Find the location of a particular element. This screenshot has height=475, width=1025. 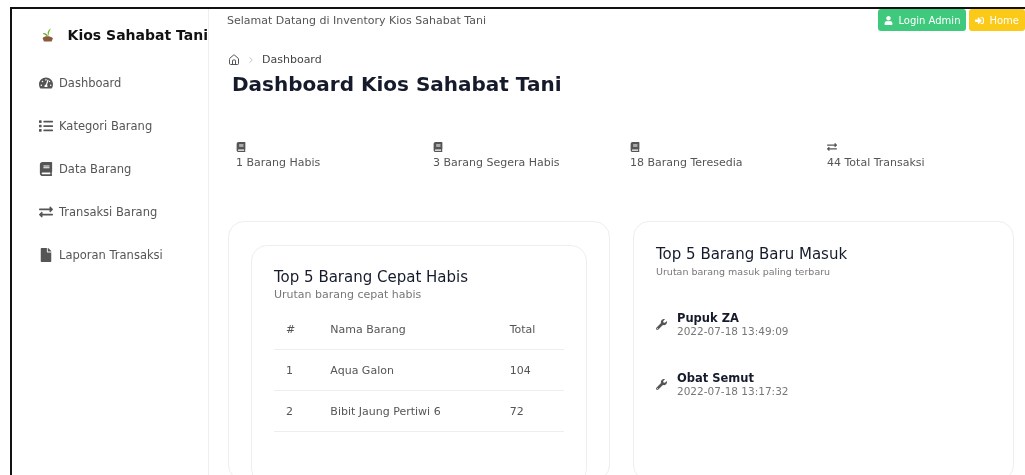

item-name: Pupuk ZA is located at coordinates (708, 318).